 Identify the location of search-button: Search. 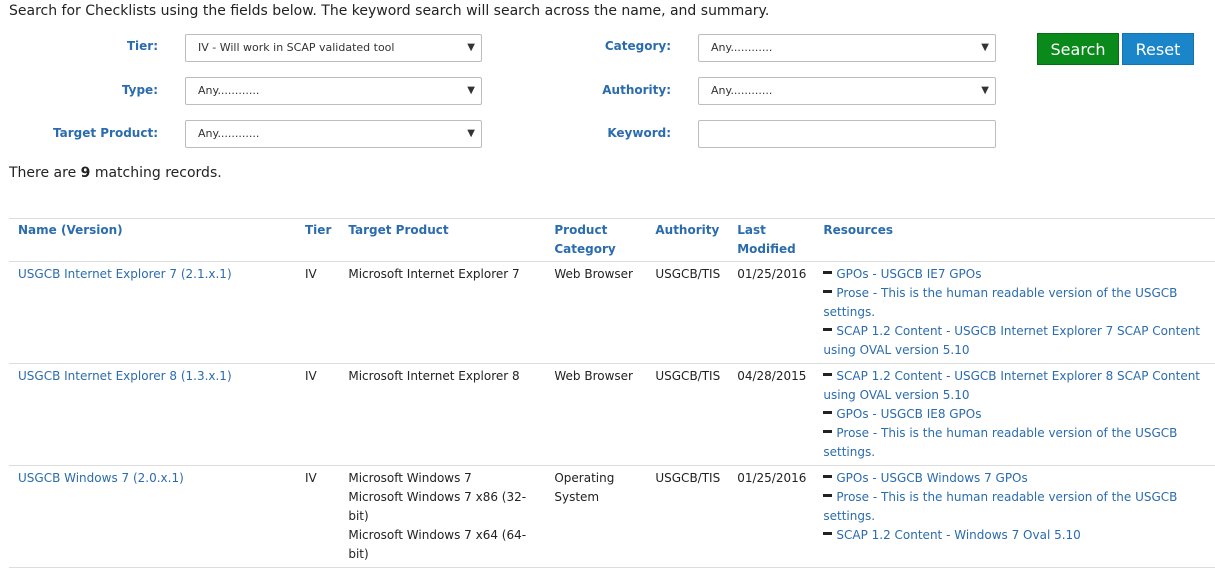
(1078, 49).